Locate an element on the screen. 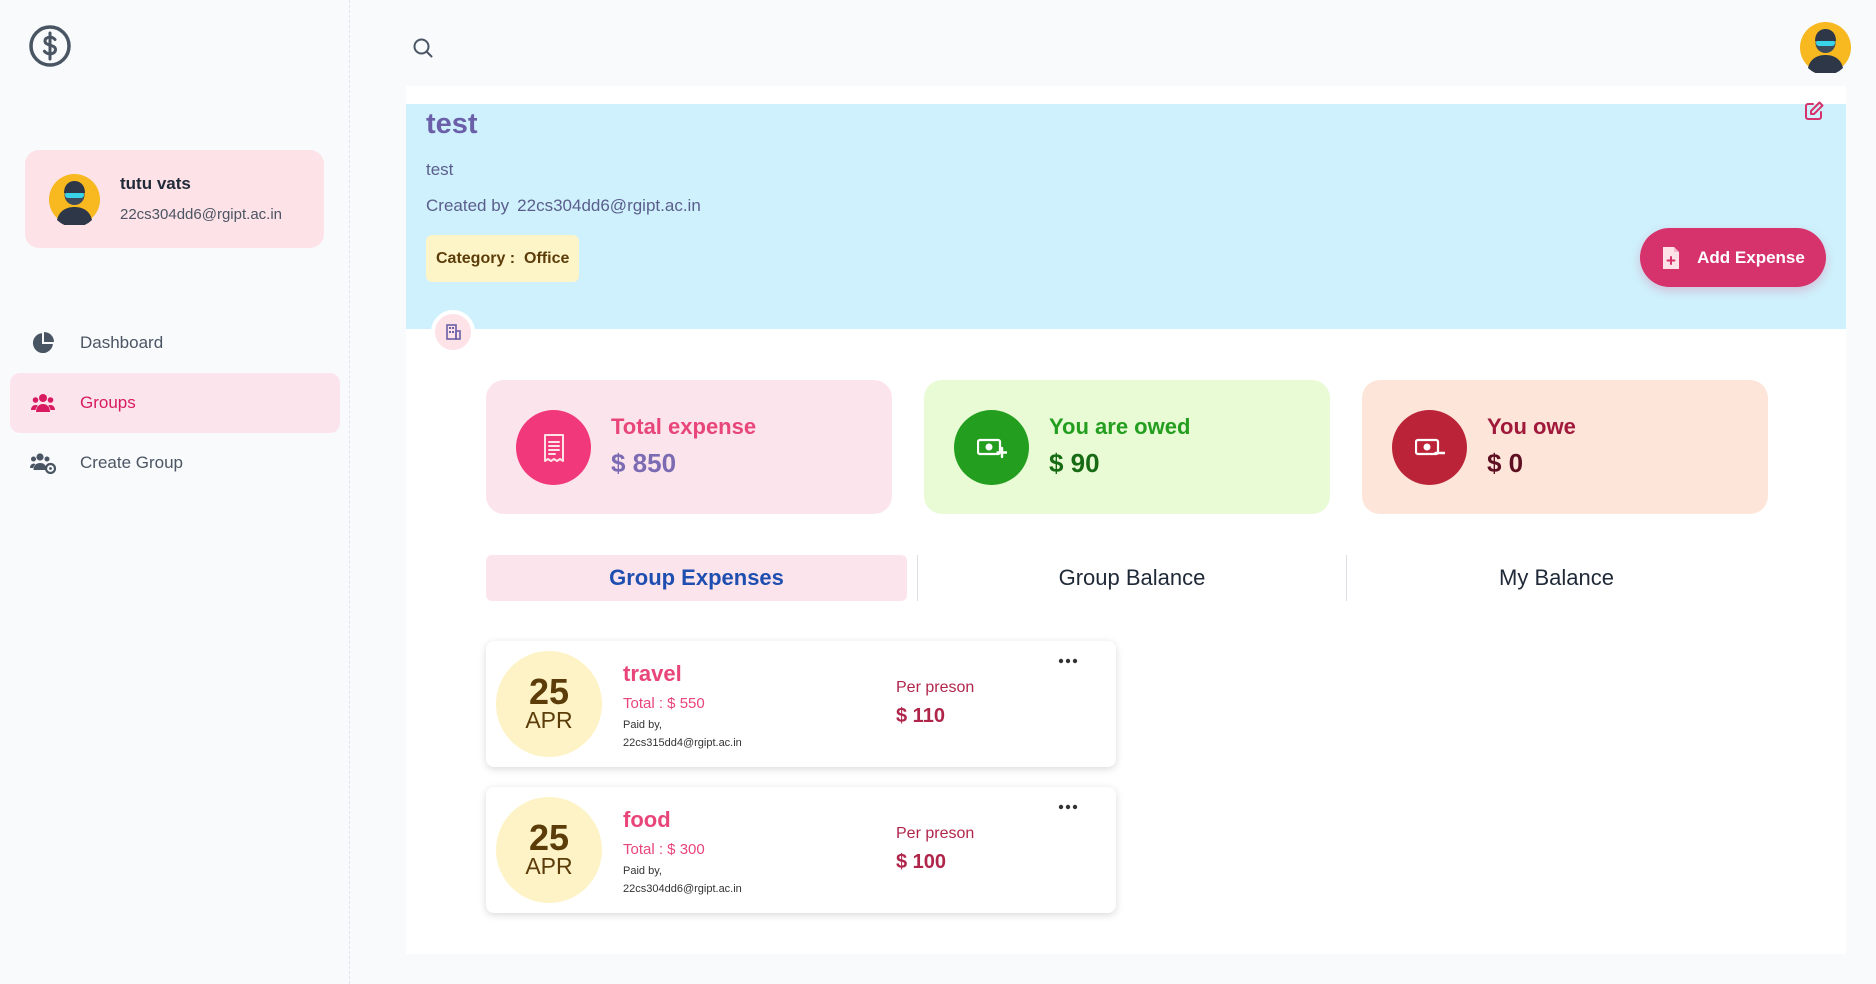 This screenshot has height=984, width=1876. category-badge: Category : Office is located at coordinates (503, 258).